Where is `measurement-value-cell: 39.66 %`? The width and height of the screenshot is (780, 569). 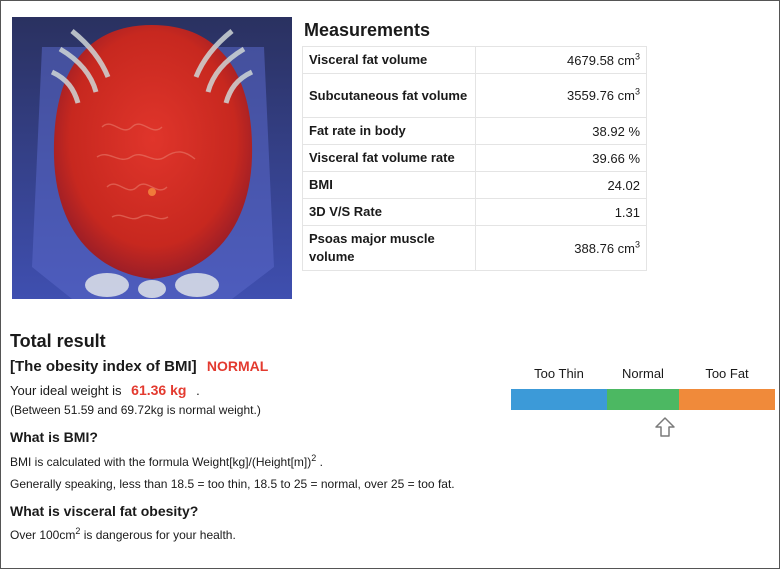
measurement-value-cell: 39.66 % is located at coordinates (561, 158).